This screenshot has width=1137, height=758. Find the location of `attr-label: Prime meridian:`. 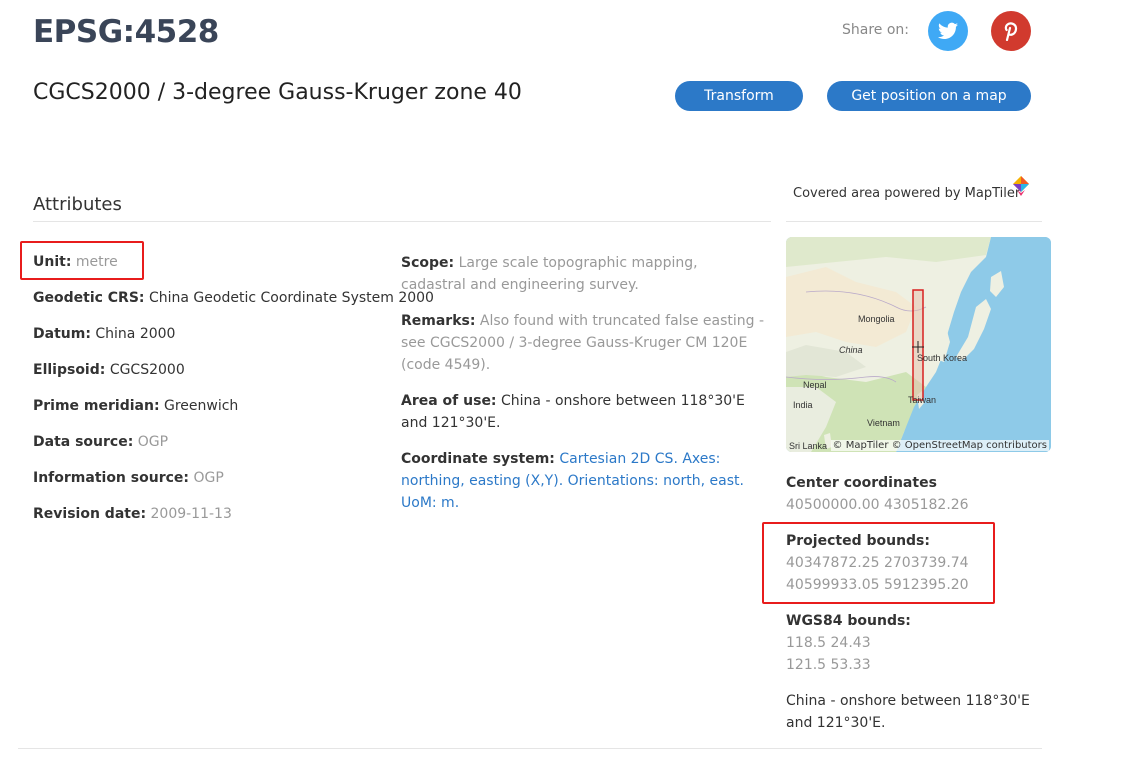

attr-label: Prime meridian: is located at coordinates (96, 406).